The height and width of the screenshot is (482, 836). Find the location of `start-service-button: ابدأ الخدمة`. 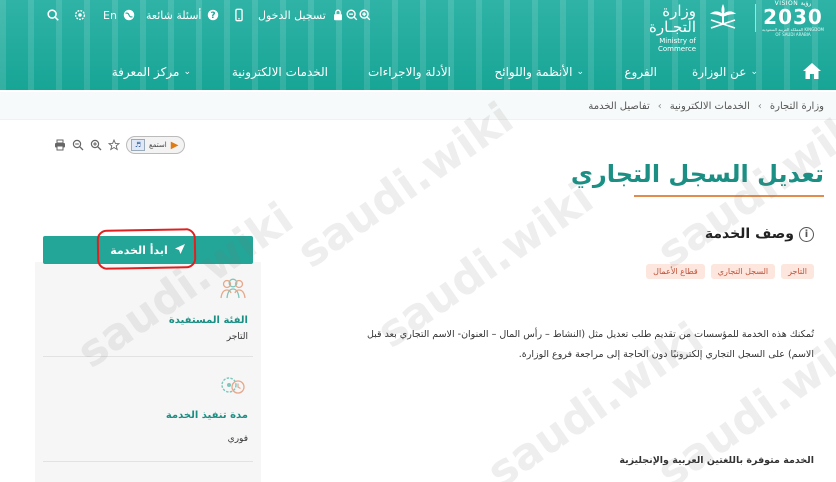

start-service-button: ابدأ الخدمة is located at coordinates (148, 250).